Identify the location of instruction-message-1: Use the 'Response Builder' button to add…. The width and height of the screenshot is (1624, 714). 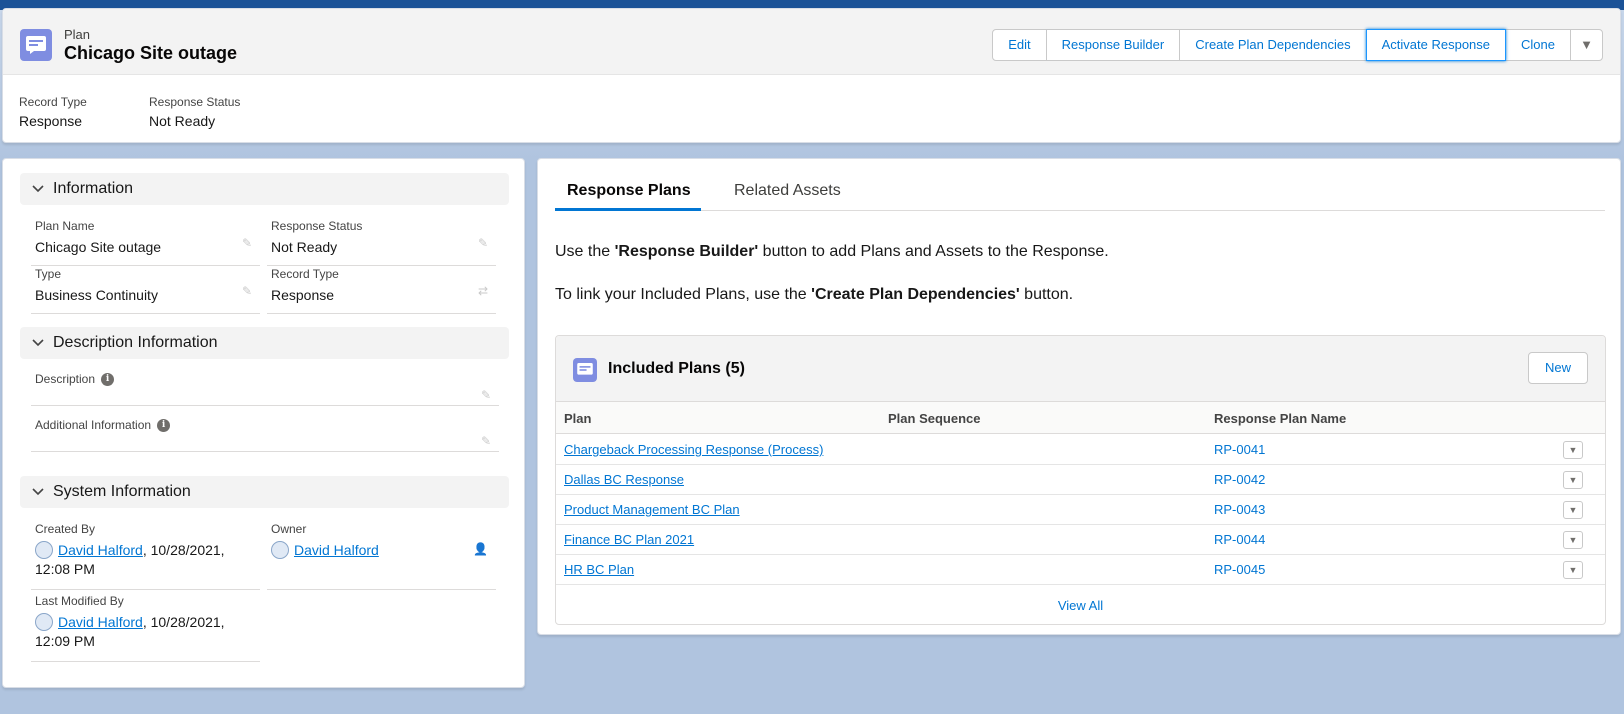
(832, 252).